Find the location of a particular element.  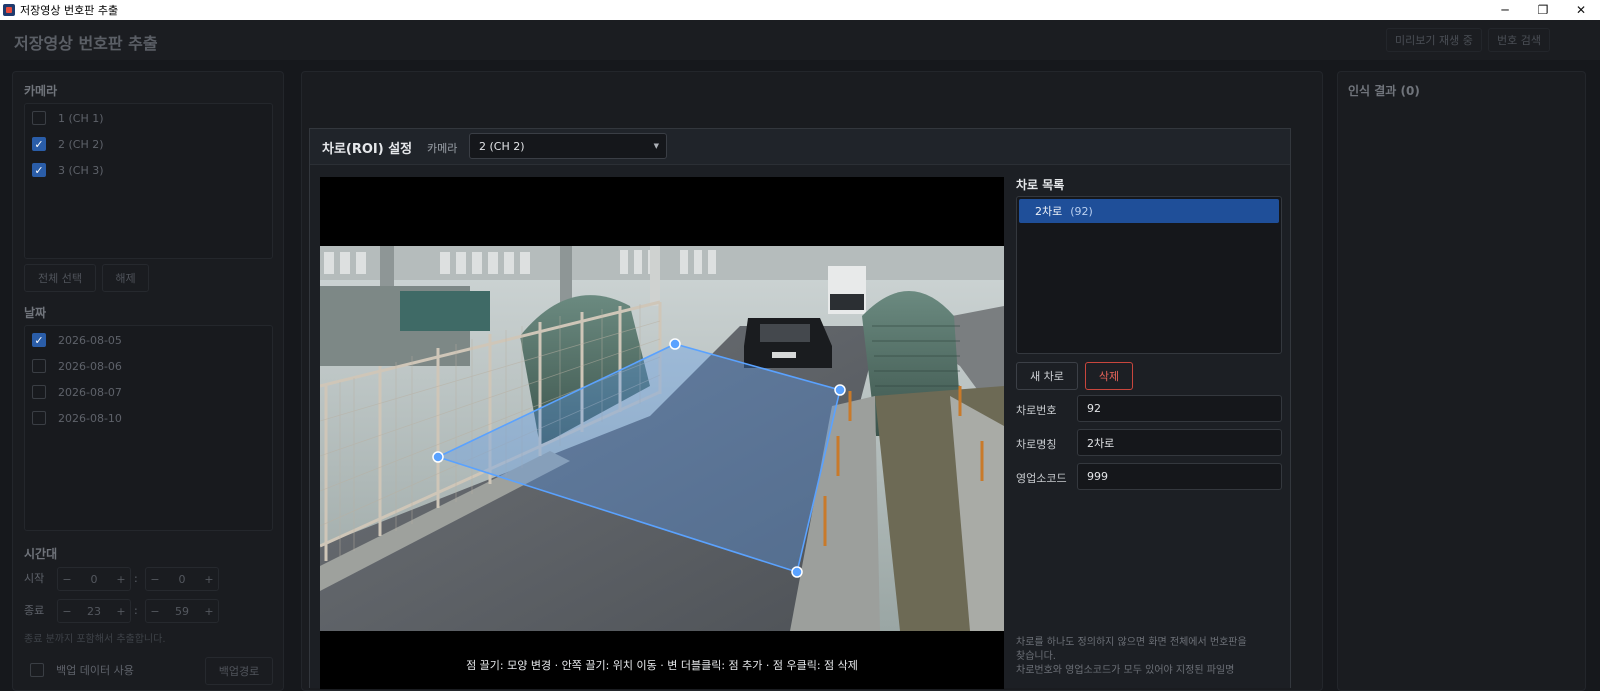

date-item: 2026-08-07 is located at coordinates (77, 392).